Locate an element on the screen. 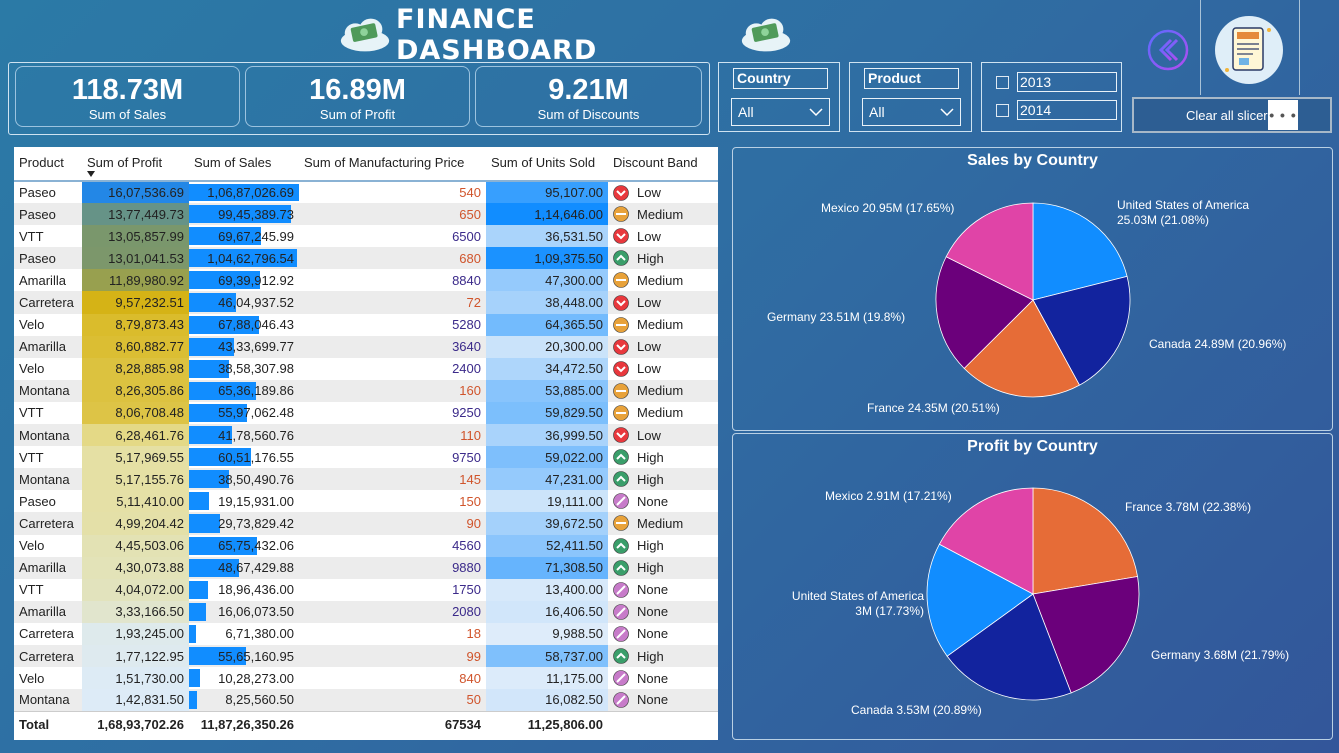 Image resolution: width=1339 pixels, height=753 pixels. pie-data-label: Mexico 20.95M (17.65%) is located at coordinates (888, 208).